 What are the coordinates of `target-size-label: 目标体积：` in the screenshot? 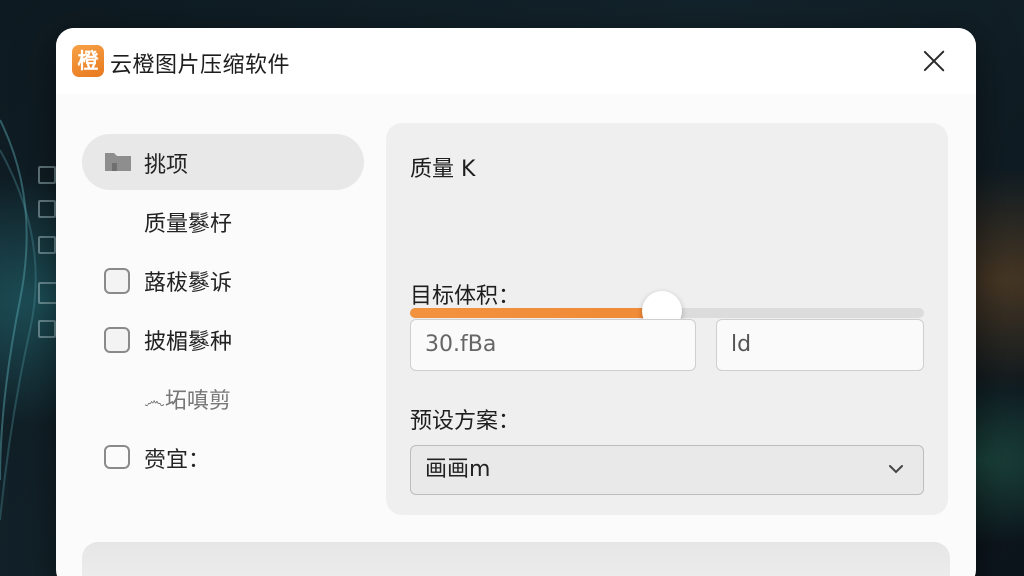 It's located at (465, 296).